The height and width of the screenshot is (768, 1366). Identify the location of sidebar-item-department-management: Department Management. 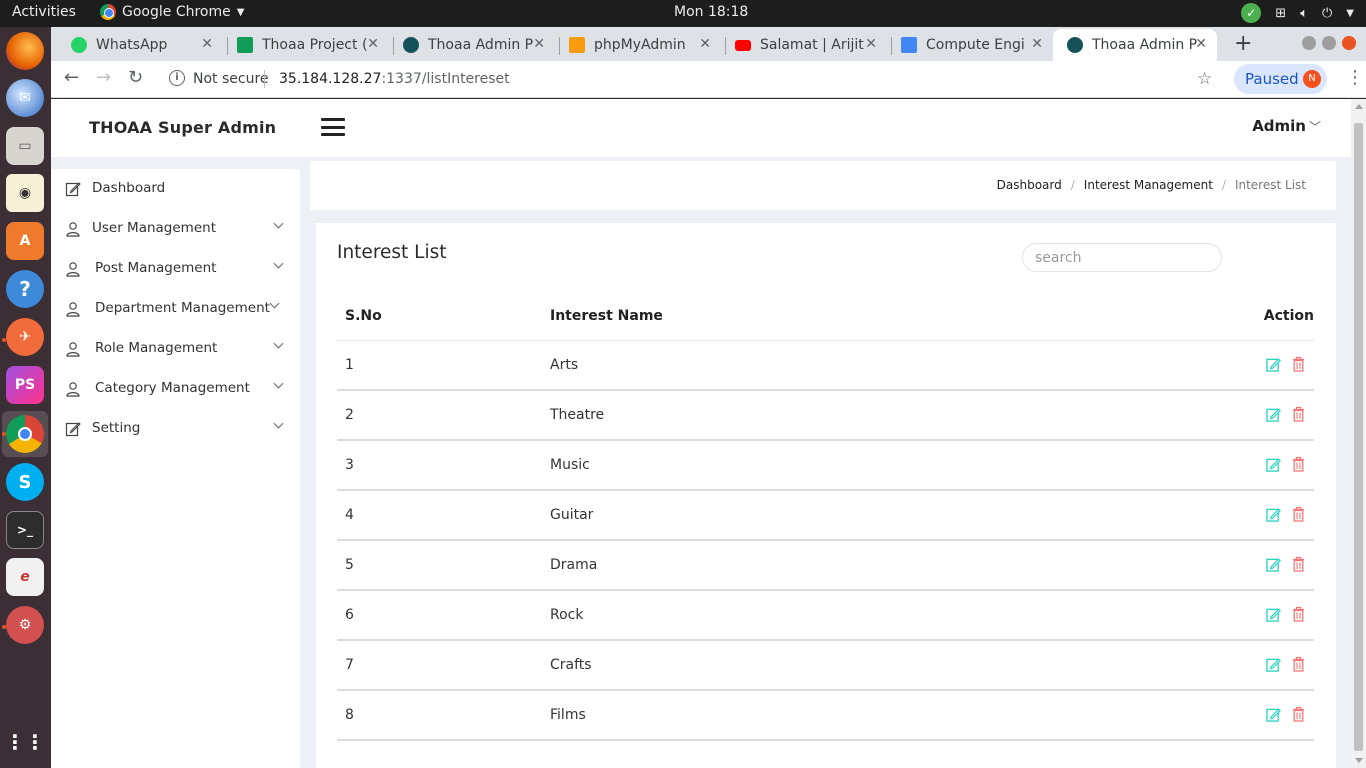
(175, 309).